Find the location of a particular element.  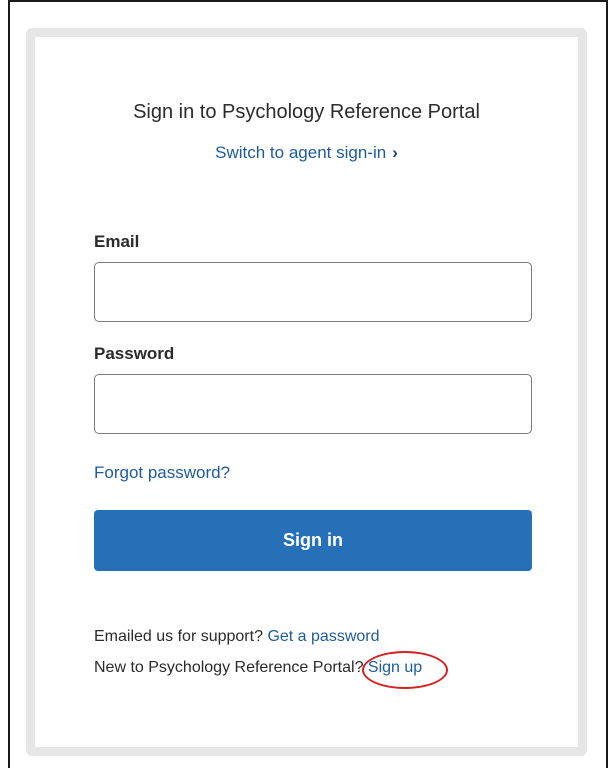

get-password-link: Get a password is located at coordinates (323, 636).